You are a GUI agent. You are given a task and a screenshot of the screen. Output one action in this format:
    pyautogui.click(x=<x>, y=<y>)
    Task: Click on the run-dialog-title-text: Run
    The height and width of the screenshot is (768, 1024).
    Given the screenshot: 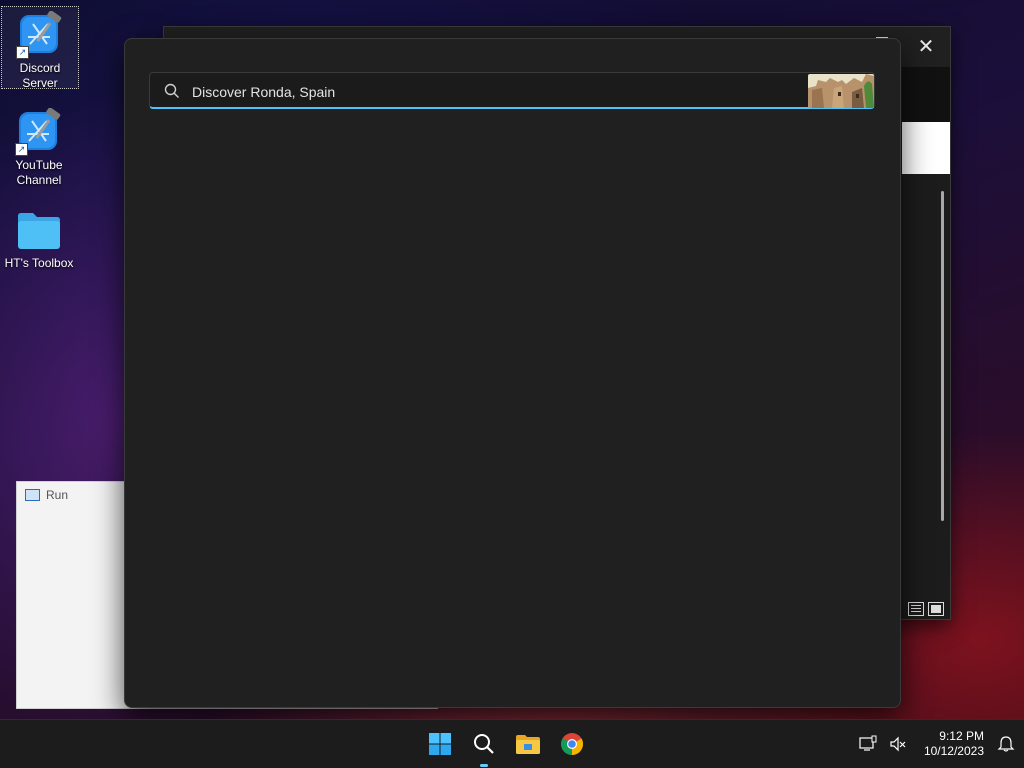 What is the action you would take?
    pyautogui.click(x=57, y=495)
    